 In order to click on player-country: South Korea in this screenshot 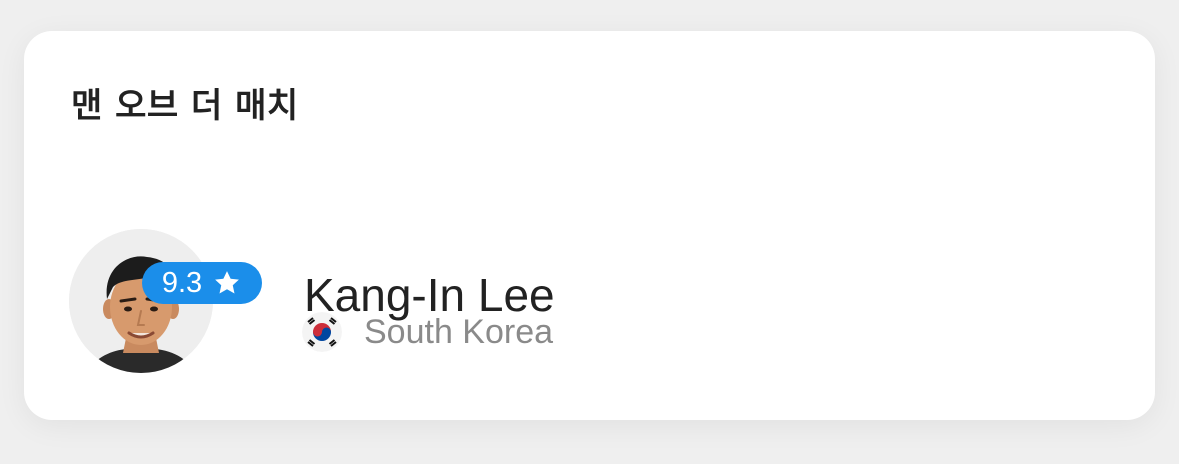, I will do `click(459, 332)`.